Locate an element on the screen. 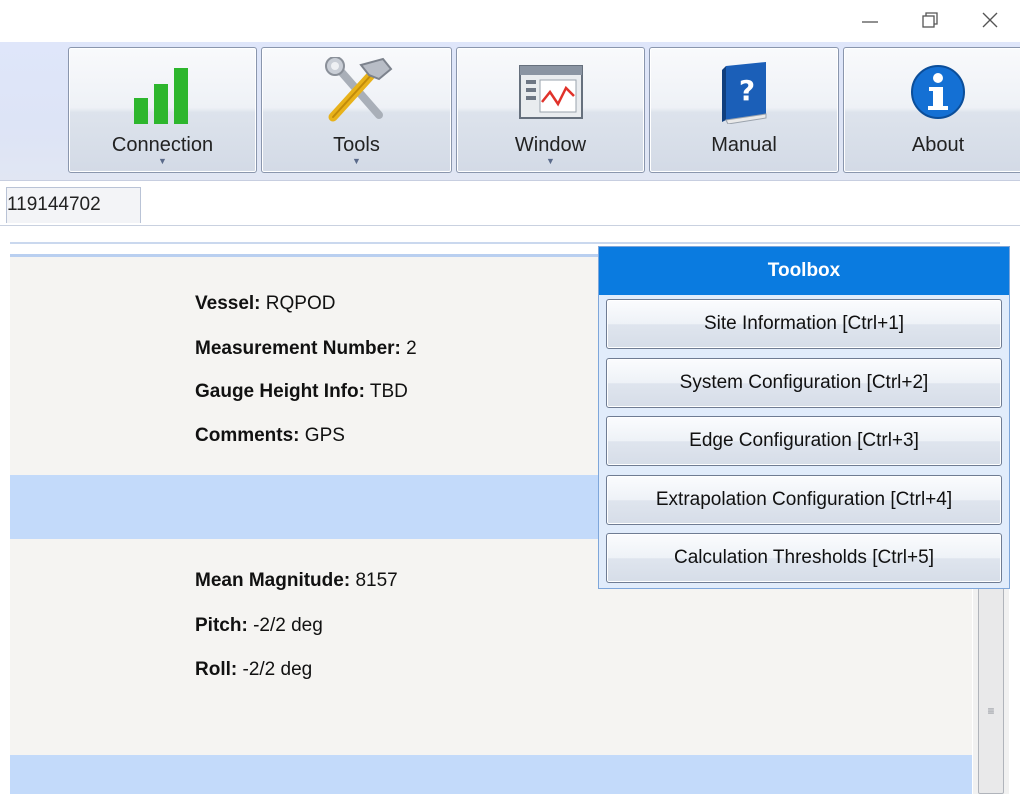 Image resolution: width=1020 pixels, height=794 pixels. hammer-wrench-icon is located at coordinates (356, 92).